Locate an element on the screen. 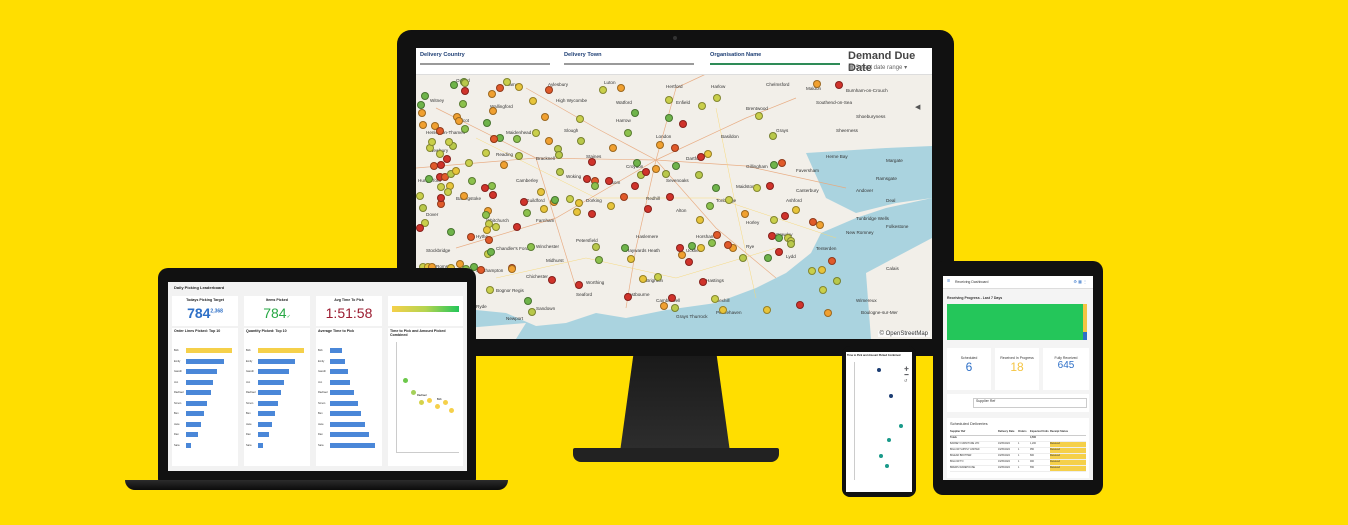 The width and height of the screenshot is (1348, 525). menu-icon: ☰ is located at coordinates (948, 281).